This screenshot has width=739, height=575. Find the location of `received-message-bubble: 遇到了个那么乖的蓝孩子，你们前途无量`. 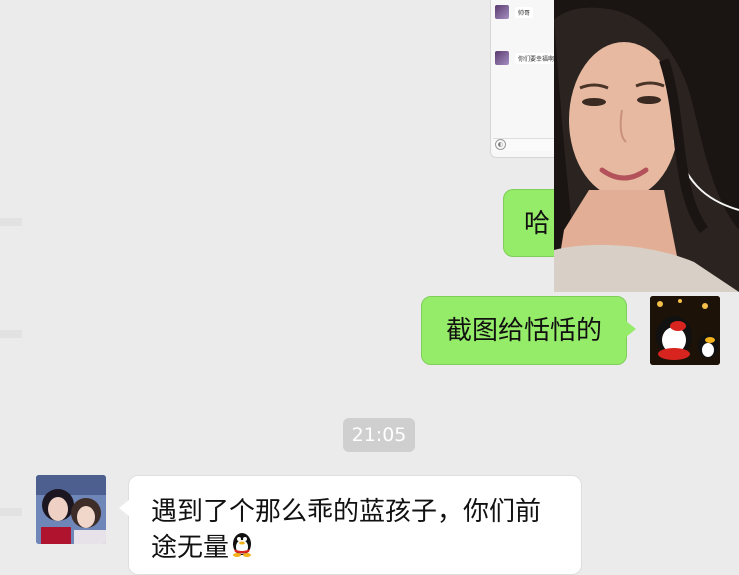

received-message-bubble: 遇到了个那么乖的蓝孩子，你们前途无量 is located at coordinates (350, 525).